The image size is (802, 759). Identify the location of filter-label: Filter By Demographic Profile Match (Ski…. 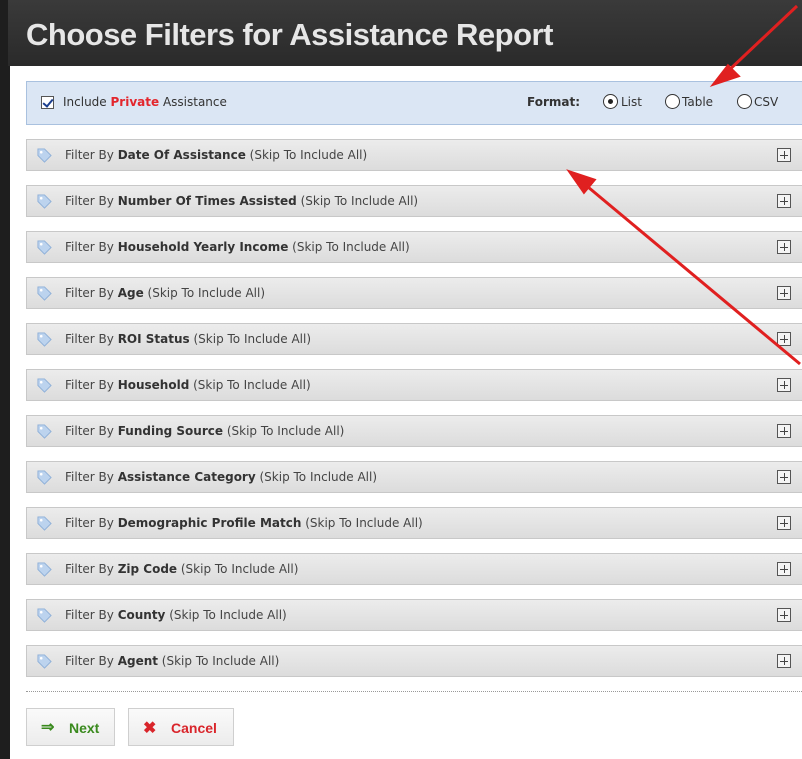
(244, 523).